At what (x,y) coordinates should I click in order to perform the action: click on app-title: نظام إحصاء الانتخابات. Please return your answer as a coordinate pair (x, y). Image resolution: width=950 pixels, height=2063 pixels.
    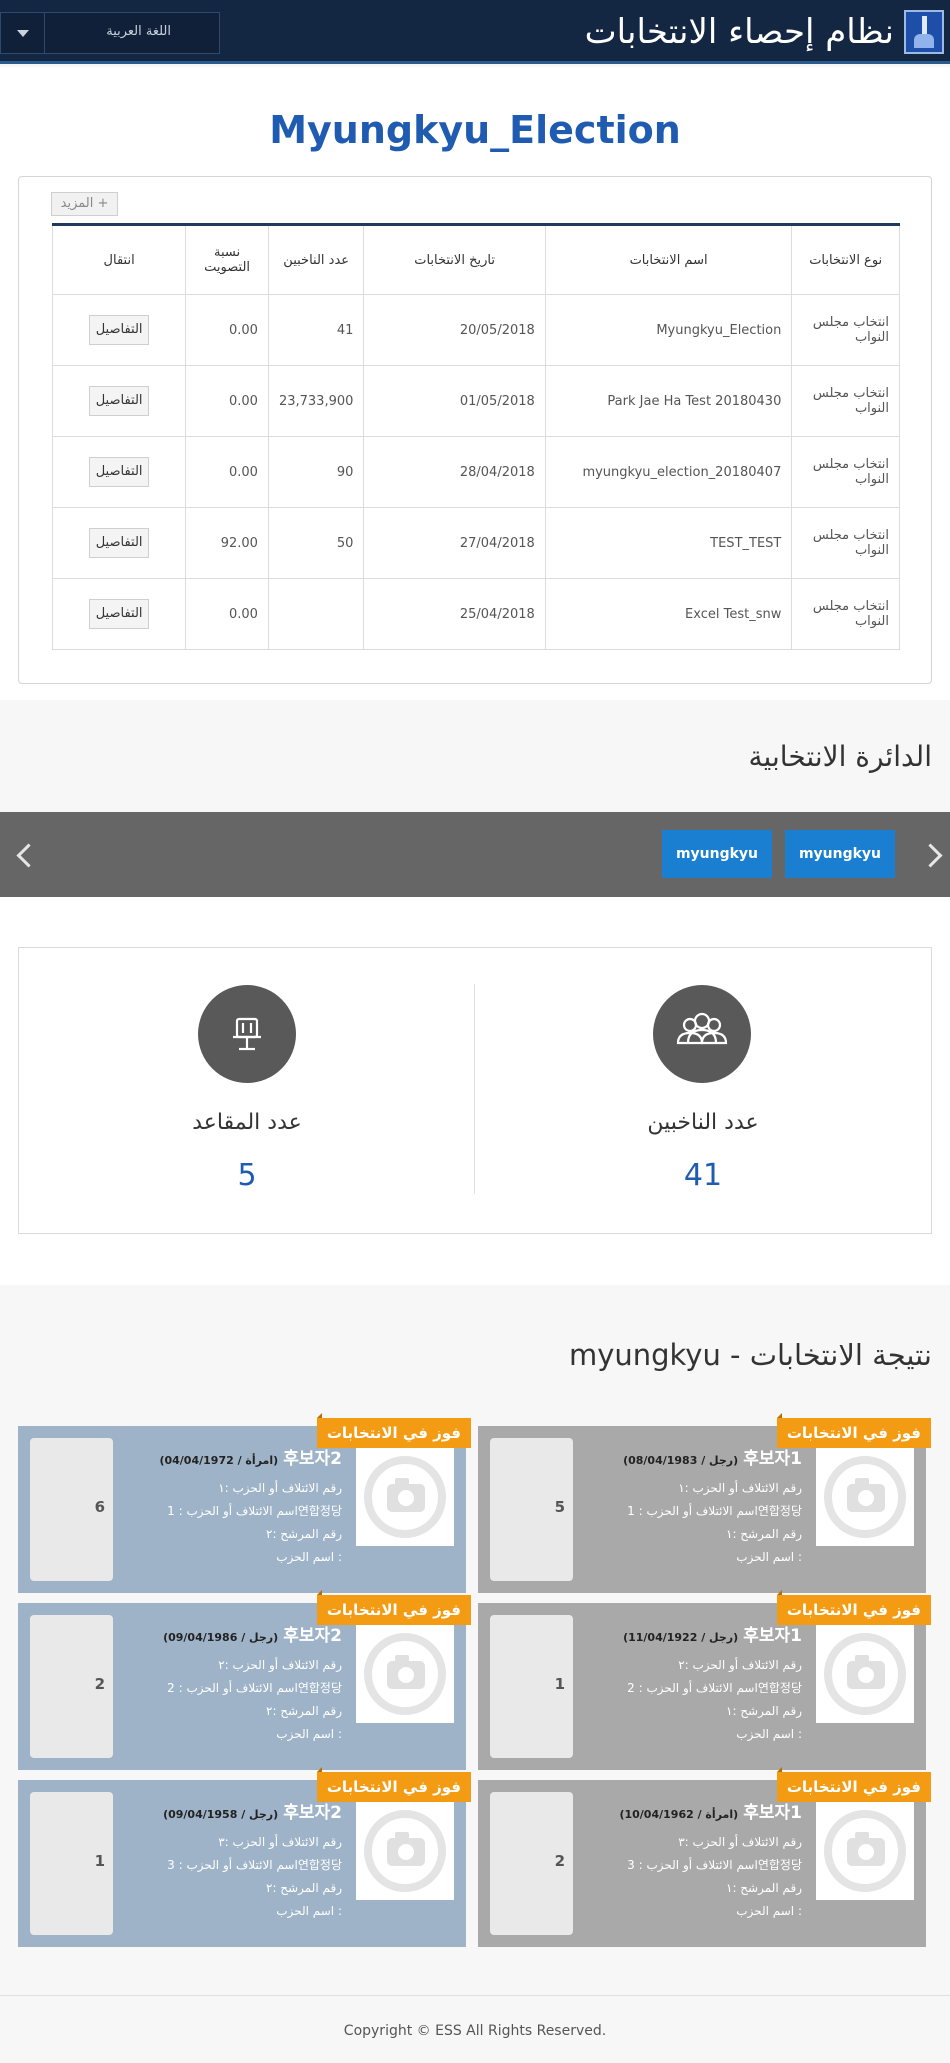
    Looking at the image, I should click on (739, 32).